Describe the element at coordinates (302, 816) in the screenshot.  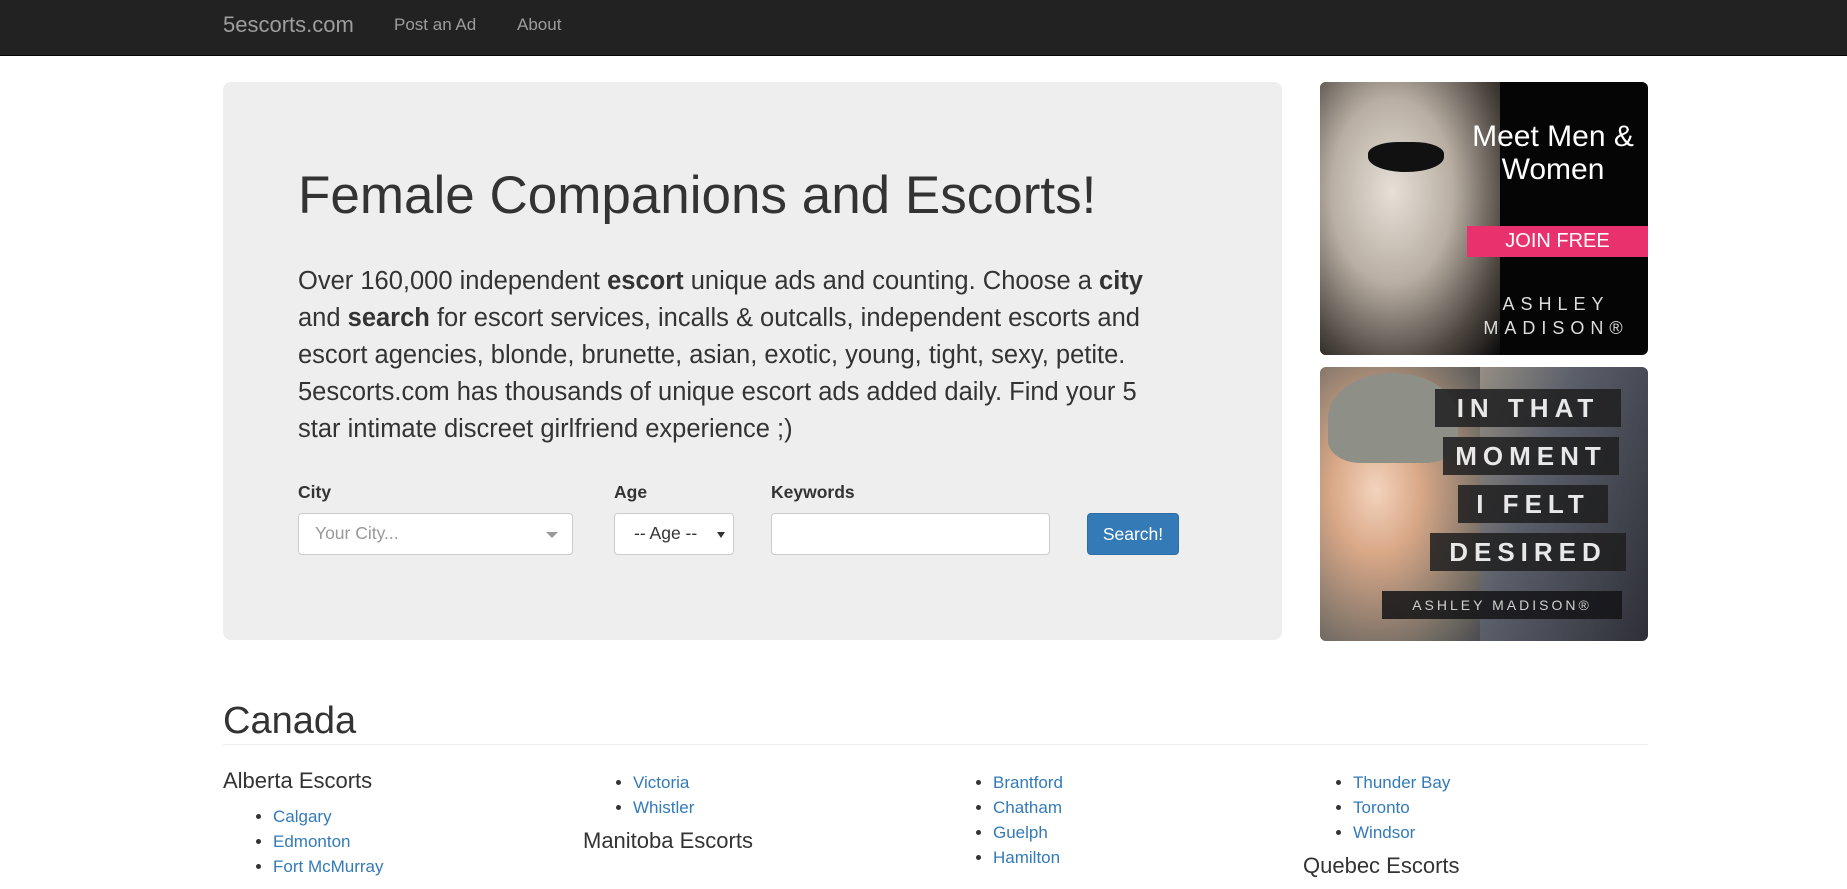
I see `city-link: Calgary` at that location.